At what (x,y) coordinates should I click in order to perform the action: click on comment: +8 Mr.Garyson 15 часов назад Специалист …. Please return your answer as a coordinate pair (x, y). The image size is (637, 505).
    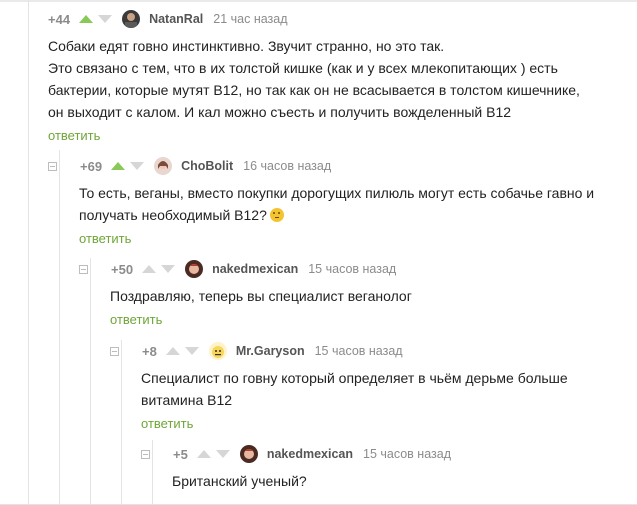
    Looking at the image, I should click on (339, 387).